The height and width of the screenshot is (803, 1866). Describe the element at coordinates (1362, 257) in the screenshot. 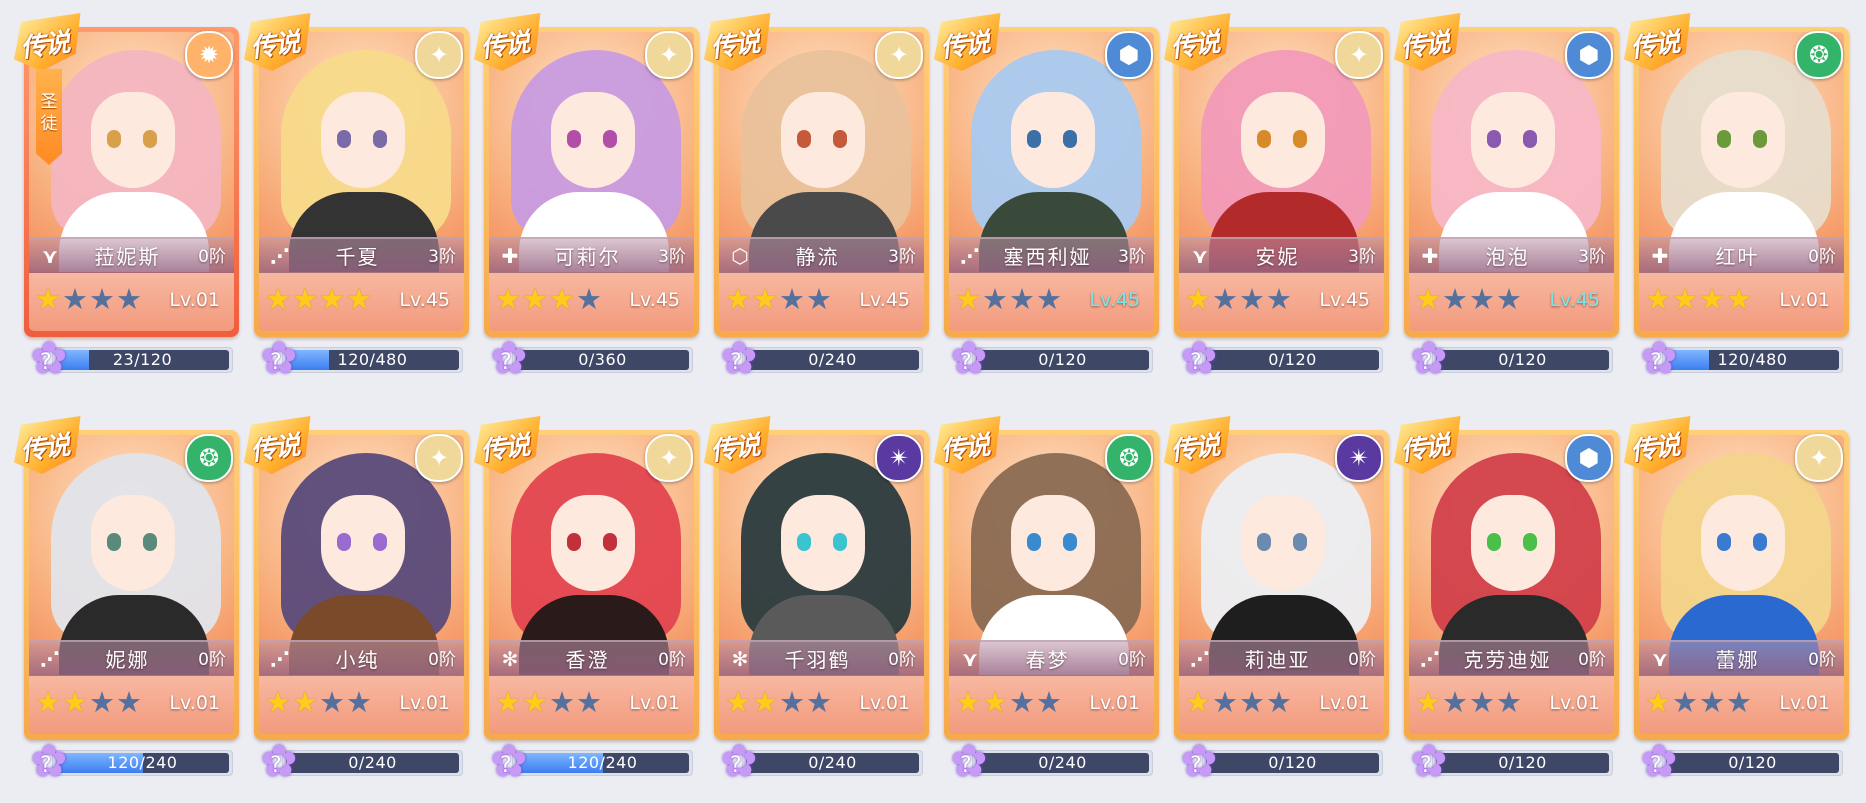

I see `character-rank: 3阶` at that location.